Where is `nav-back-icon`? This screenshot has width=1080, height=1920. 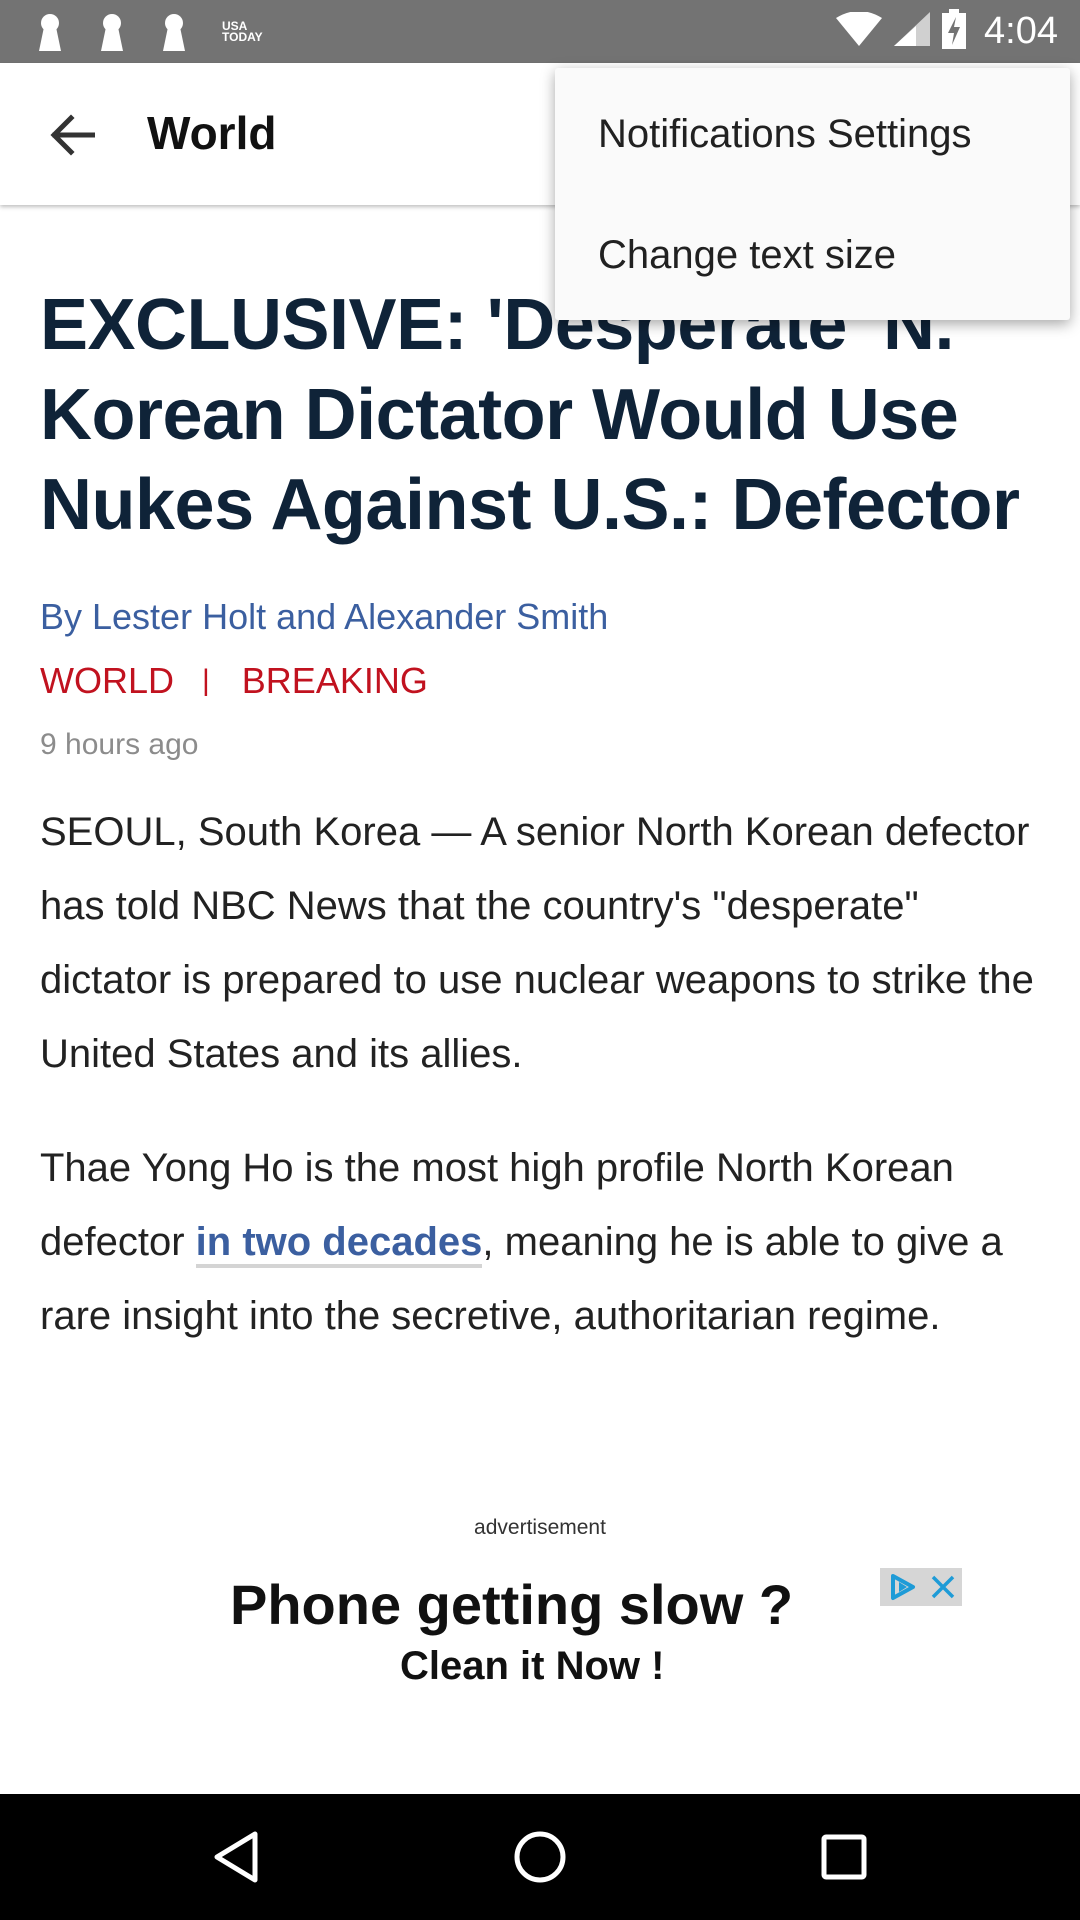
nav-back-icon is located at coordinates (236, 1857).